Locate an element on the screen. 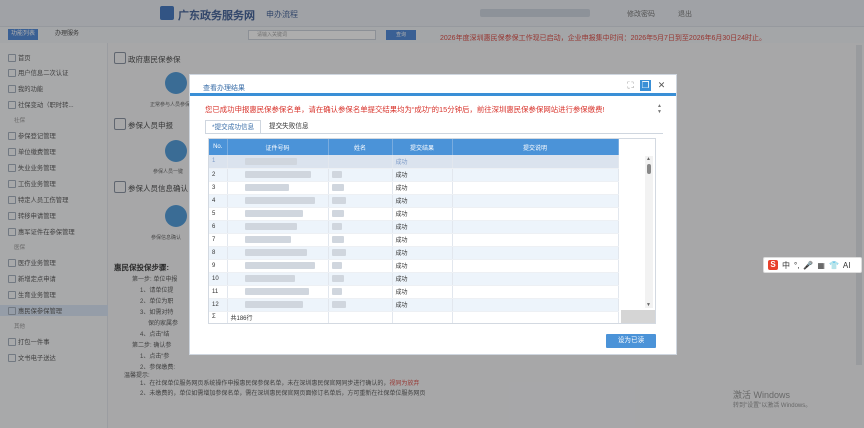 The image size is (864, 428). table-row: 1 成功 is located at coordinates (414, 162).